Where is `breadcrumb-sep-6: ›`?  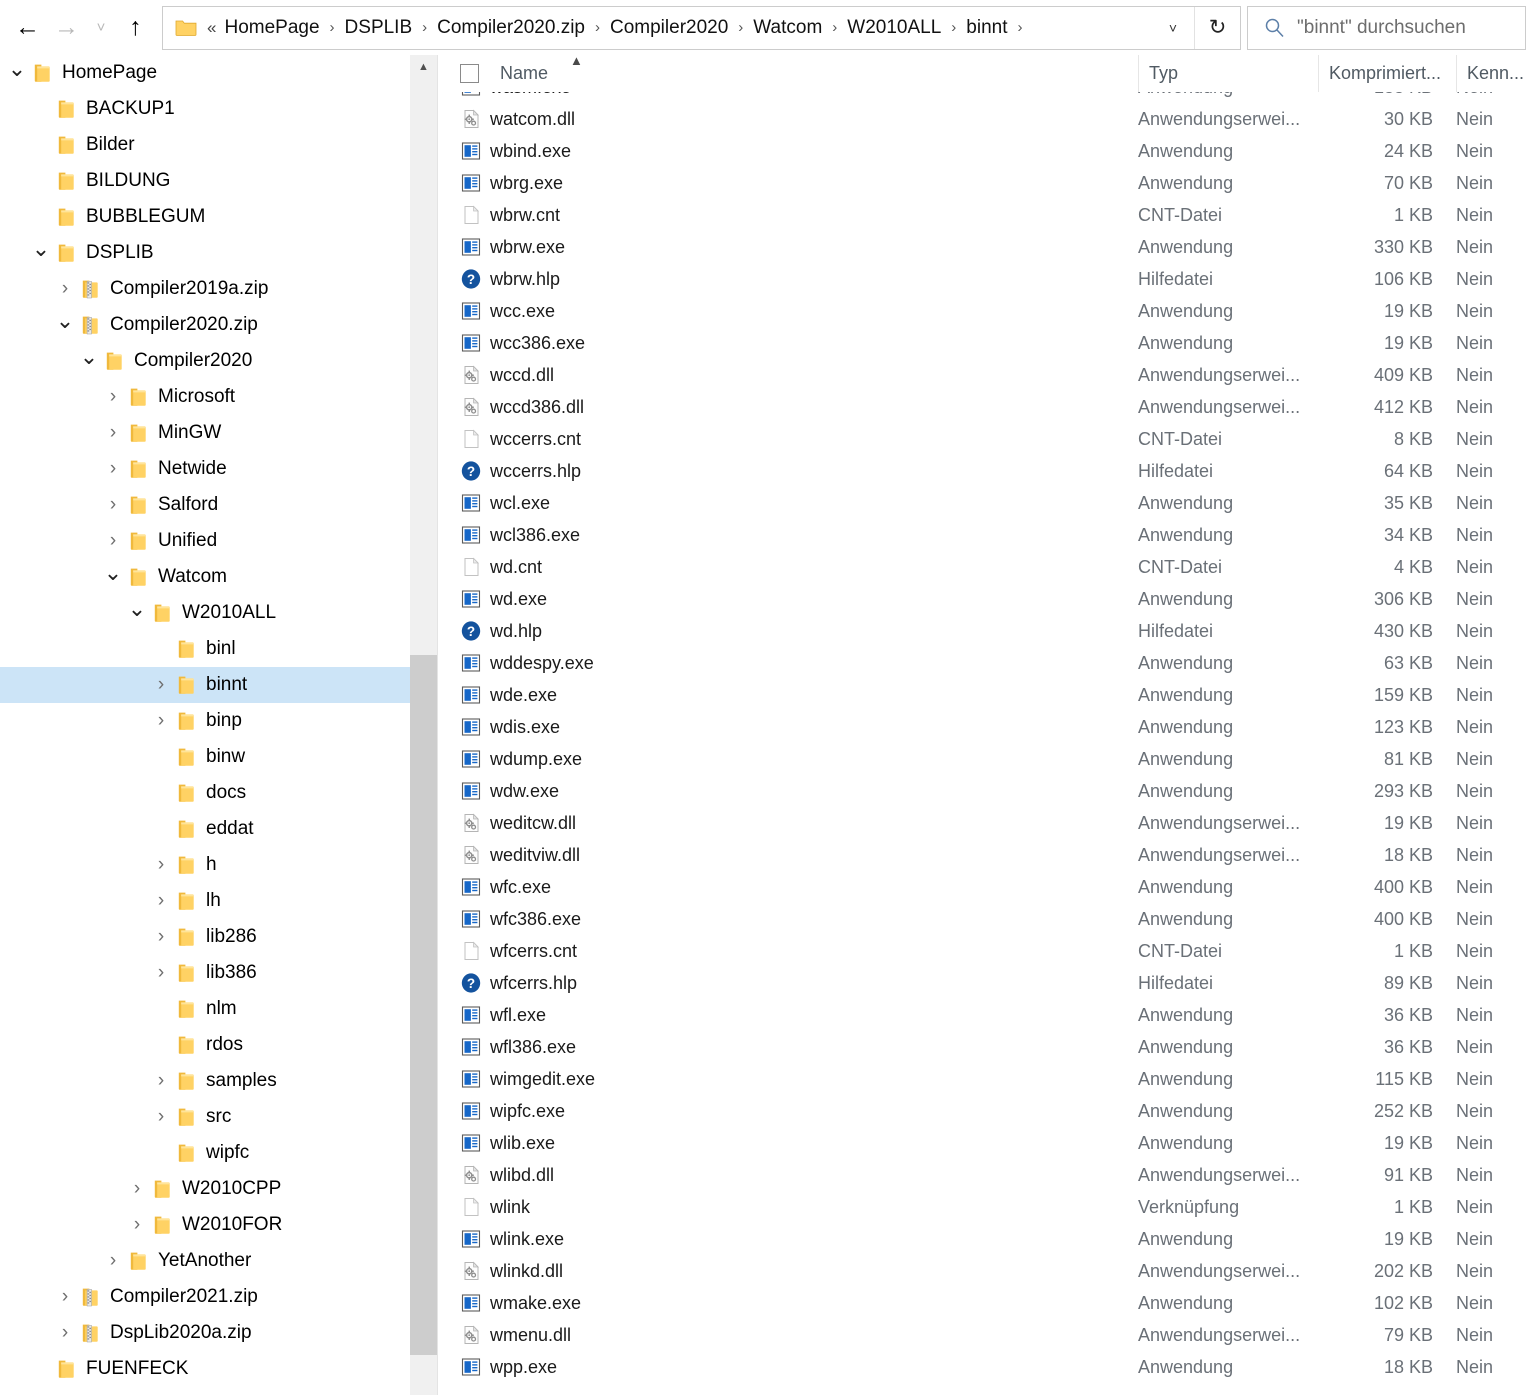 breadcrumb-sep-6: › is located at coordinates (1019, 27).